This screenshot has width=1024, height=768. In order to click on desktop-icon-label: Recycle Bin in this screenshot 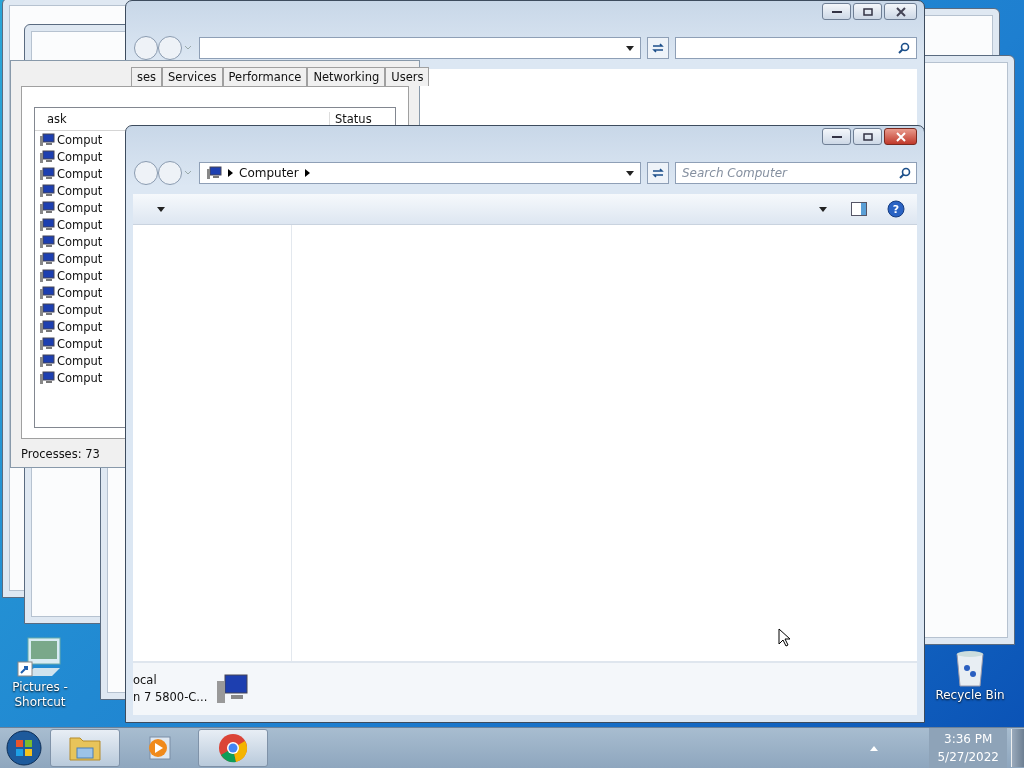, I will do `click(970, 695)`.